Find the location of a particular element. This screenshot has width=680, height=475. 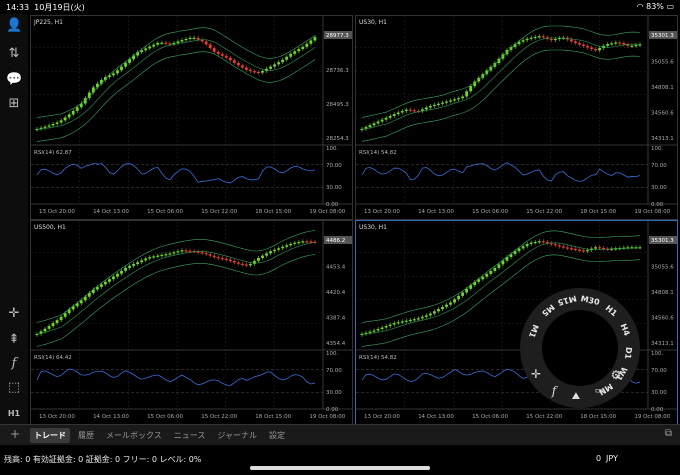

price-tick: 4453.4 is located at coordinates (336, 268).